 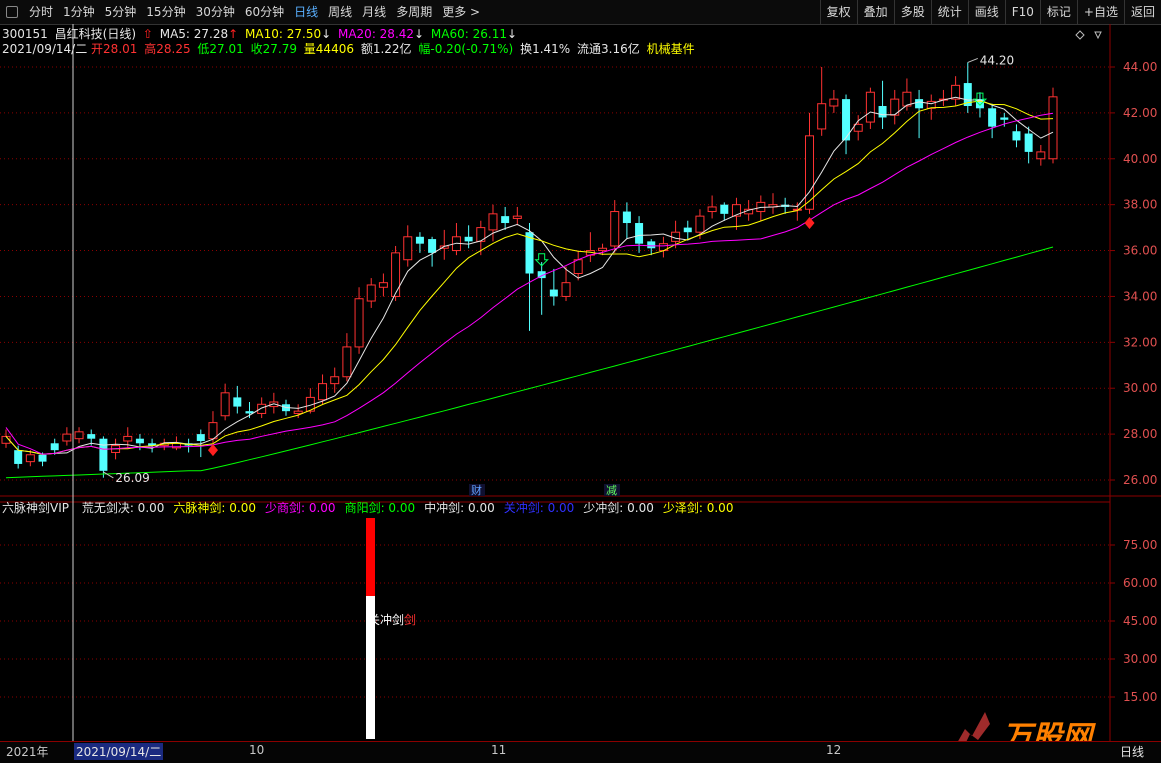 I want to click on month-label: 10, so click(x=257, y=750).